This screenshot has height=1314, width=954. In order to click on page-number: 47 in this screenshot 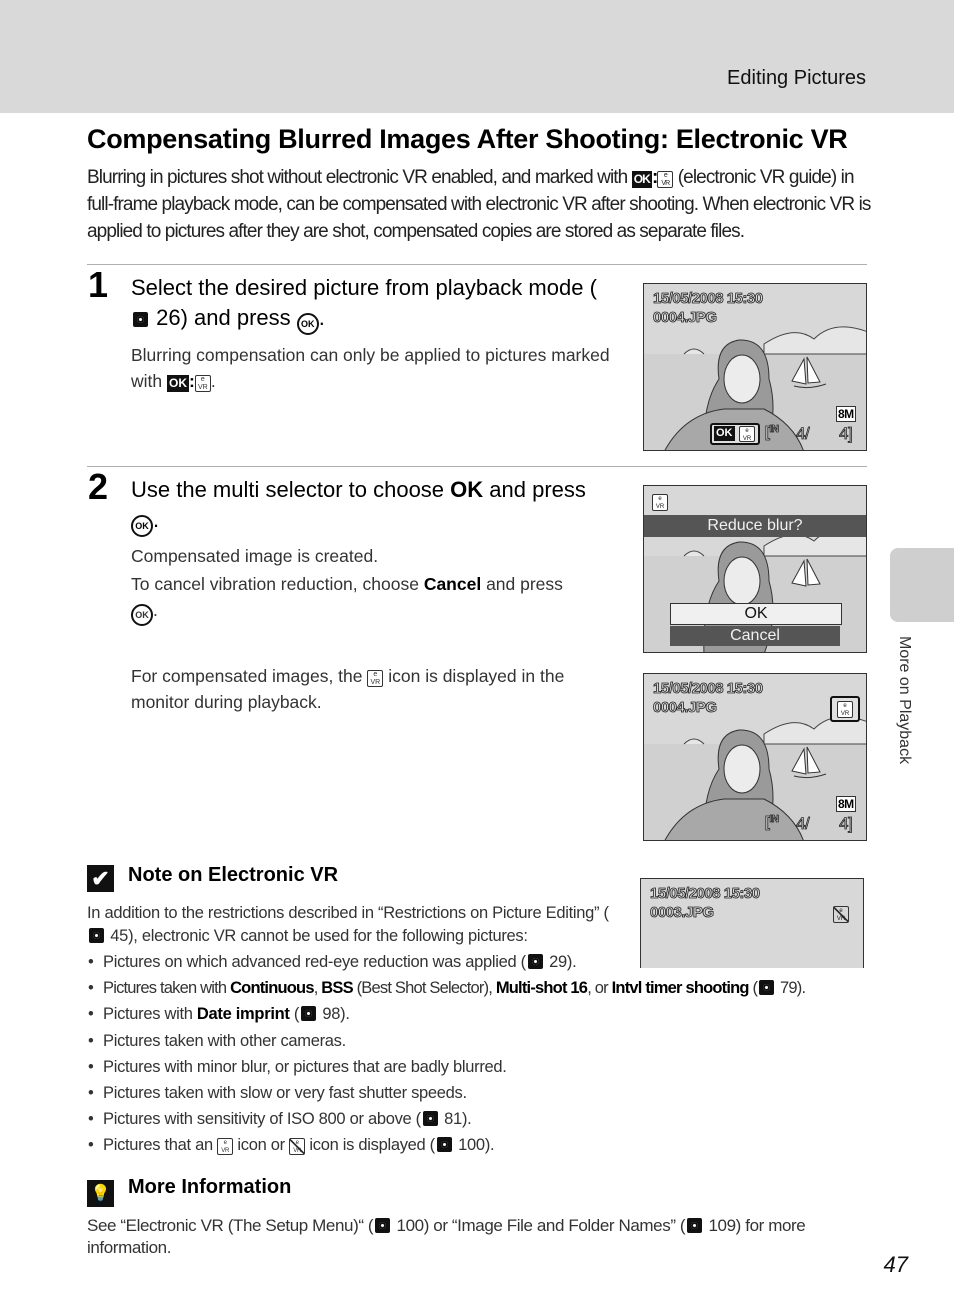, I will do `click(895, 1264)`.